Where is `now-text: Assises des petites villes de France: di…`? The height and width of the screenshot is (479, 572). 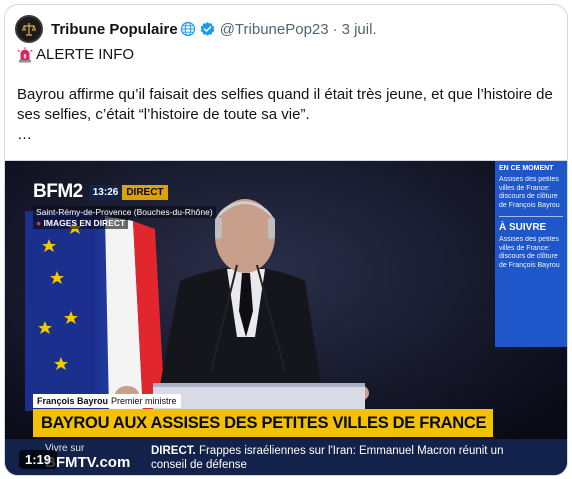
now-text: Assises des petites villes de France: di… is located at coordinates (529, 192).